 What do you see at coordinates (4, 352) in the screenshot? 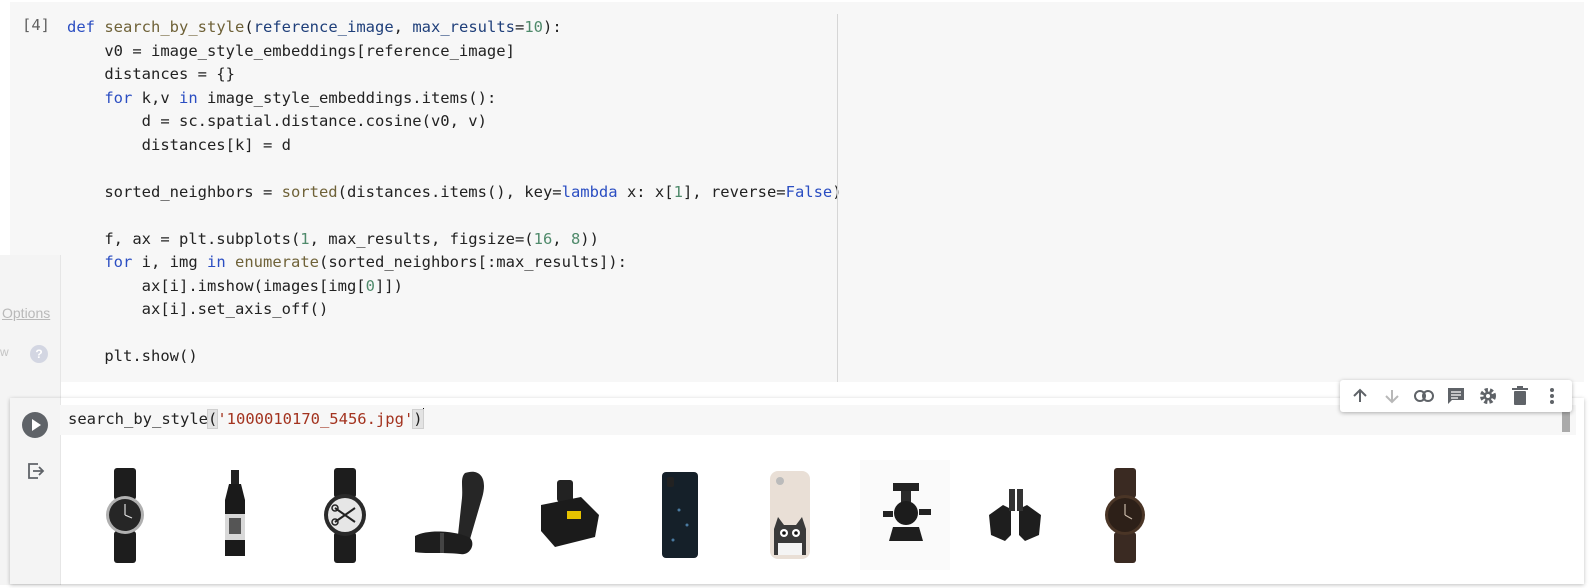
I see `side-panel-fragment: w` at bounding box center [4, 352].